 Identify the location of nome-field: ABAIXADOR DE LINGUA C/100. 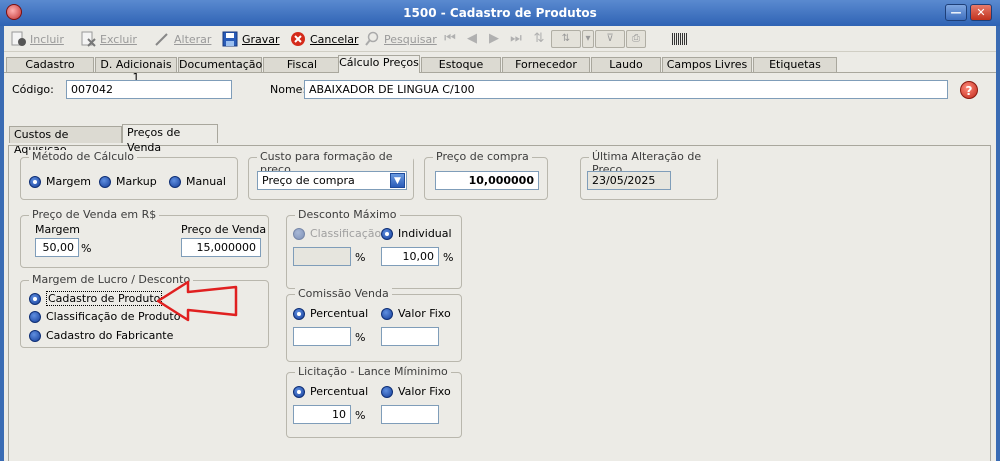
(626, 89).